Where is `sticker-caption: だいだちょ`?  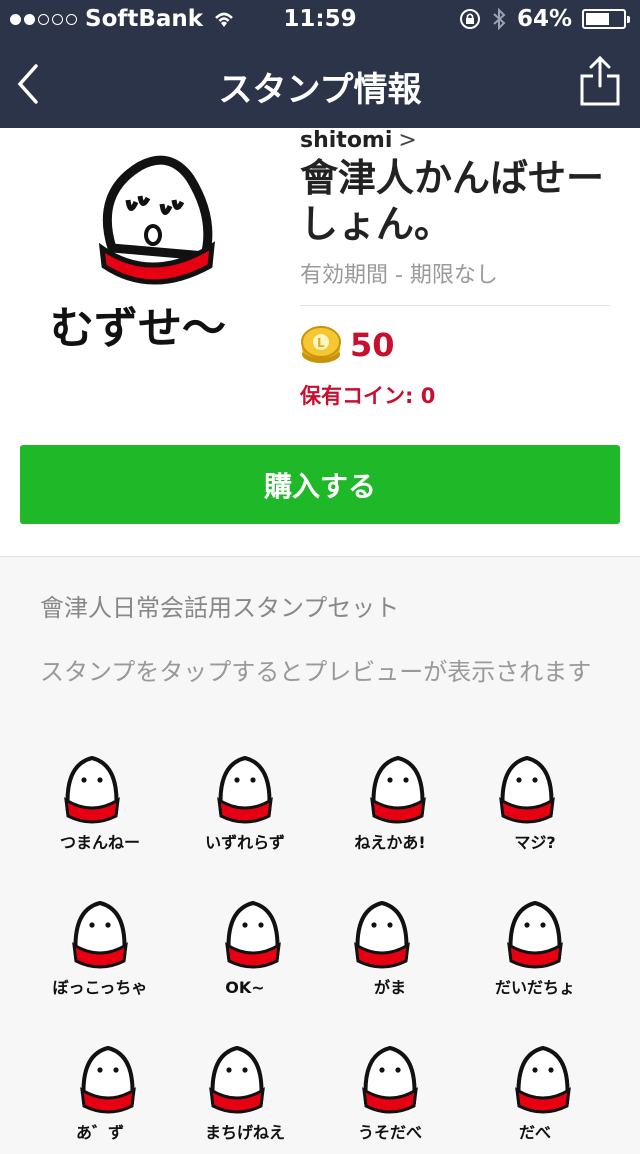 sticker-caption: だいだちょ is located at coordinates (535, 987).